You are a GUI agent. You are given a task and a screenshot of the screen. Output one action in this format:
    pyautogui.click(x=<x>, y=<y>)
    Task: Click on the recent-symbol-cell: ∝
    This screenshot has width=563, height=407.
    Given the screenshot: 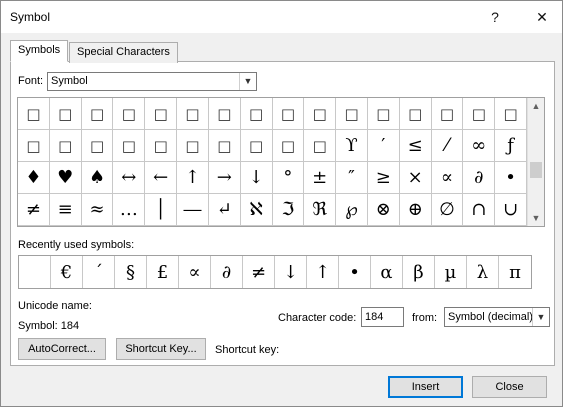 What is the action you would take?
    pyautogui.click(x=195, y=272)
    